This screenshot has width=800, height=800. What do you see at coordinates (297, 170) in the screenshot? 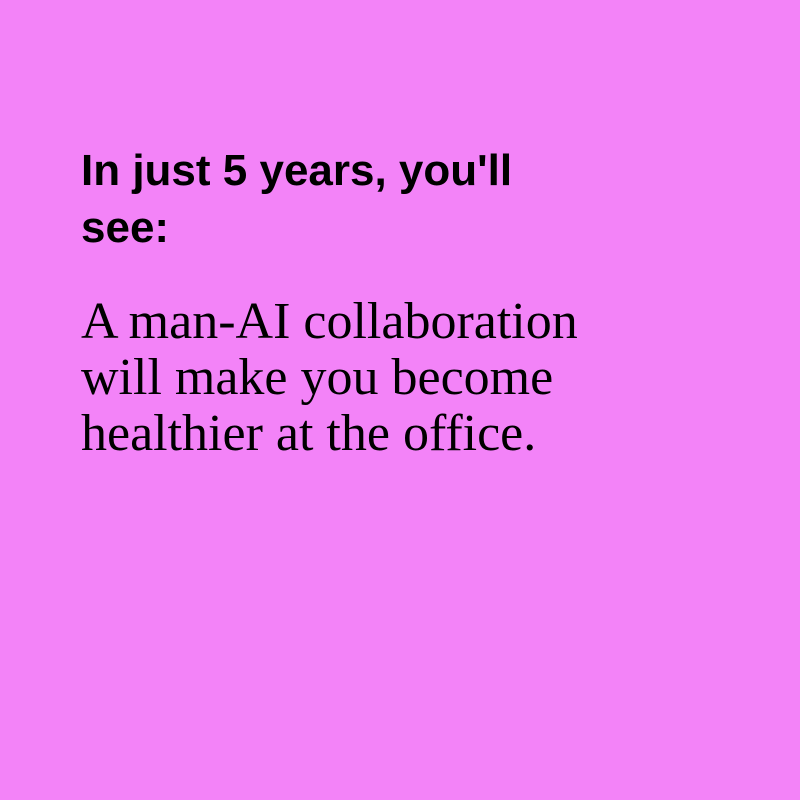
I see `headline-line: In just 5 years, you'll` at bounding box center [297, 170].